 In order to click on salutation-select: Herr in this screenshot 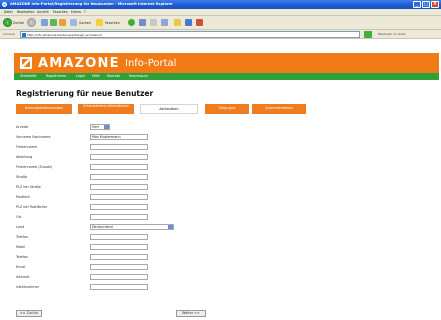, I will do `click(100, 127)`.